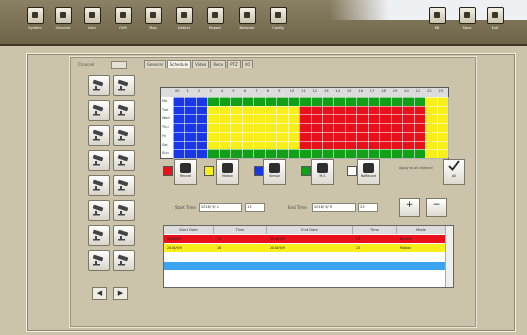 The height and width of the screenshot is (335, 527). Describe the element at coordinates (124, 85) in the screenshot. I see `camera-2-button` at that location.